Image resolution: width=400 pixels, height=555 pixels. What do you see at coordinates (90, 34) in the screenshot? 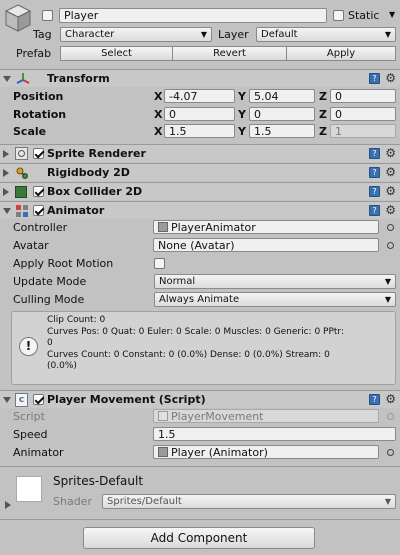
I see `tag-value: Character` at bounding box center [90, 34].